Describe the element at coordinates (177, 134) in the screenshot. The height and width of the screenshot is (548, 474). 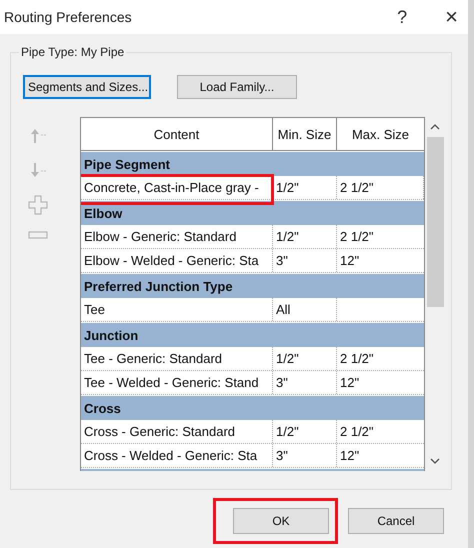
I see `column-header: Content` at that location.